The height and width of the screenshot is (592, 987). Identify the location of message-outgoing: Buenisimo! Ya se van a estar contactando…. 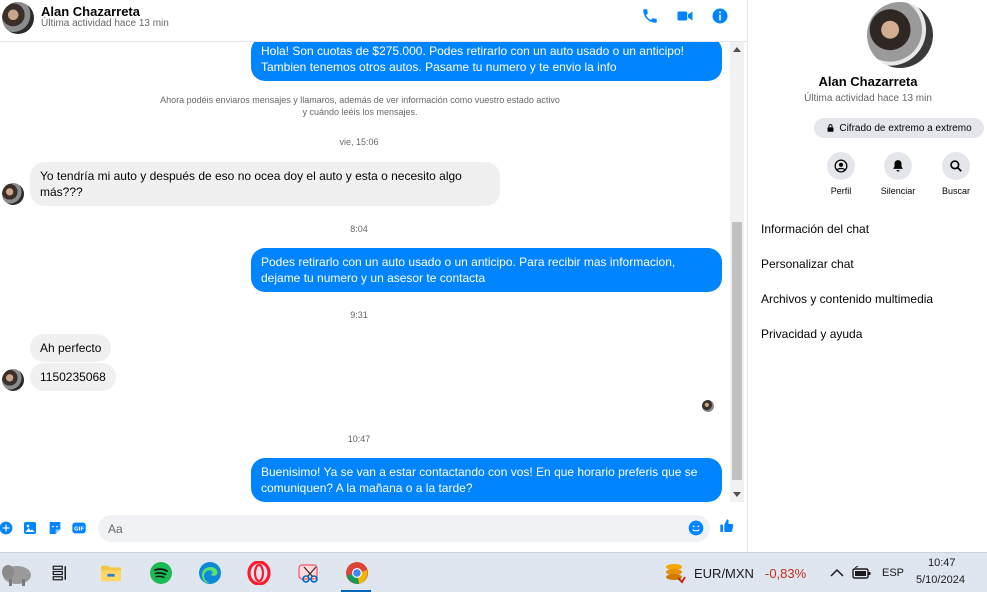
(486, 480).